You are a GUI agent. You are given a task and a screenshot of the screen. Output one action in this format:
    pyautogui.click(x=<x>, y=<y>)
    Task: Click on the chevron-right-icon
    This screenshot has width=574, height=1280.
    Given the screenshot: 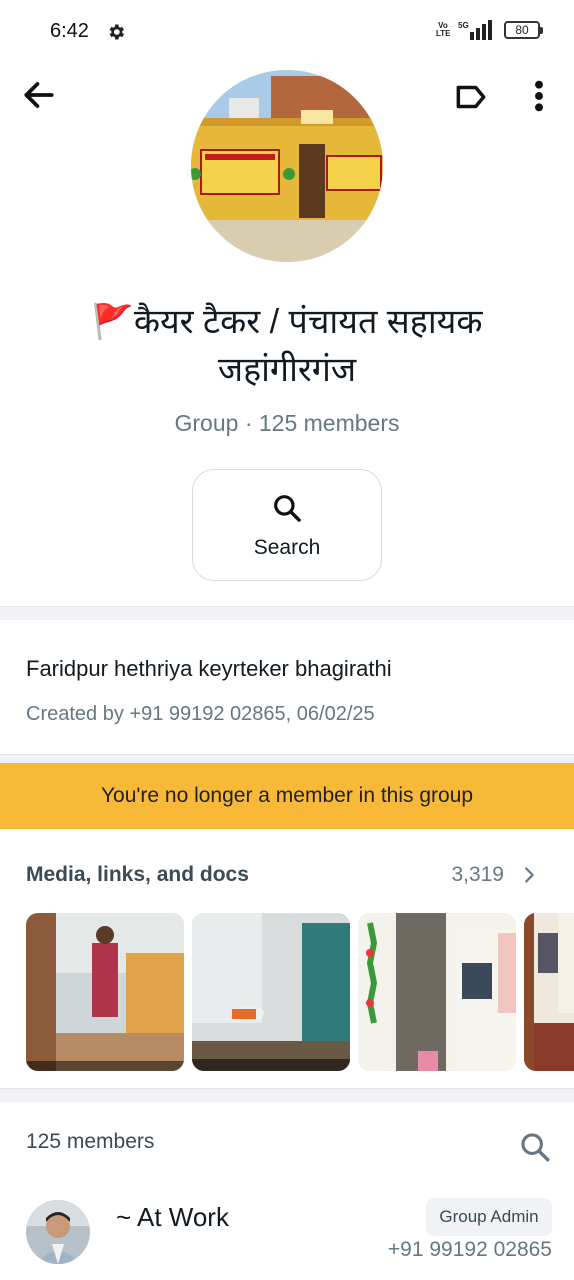 What is the action you would take?
    pyautogui.click(x=529, y=875)
    